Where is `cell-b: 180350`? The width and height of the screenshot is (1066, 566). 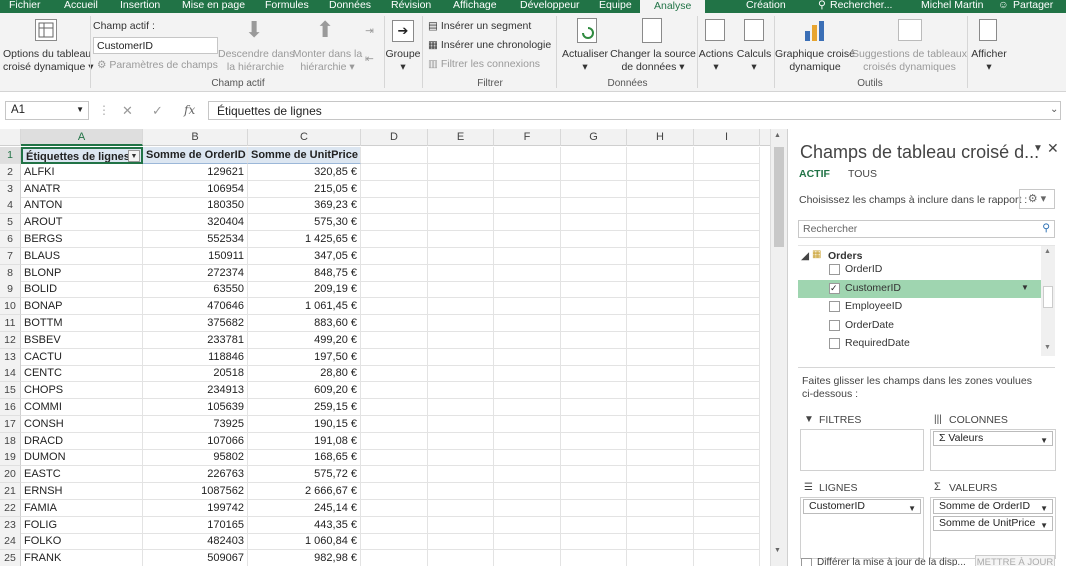
cell-b: 180350 is located at coordinates (195, 206).